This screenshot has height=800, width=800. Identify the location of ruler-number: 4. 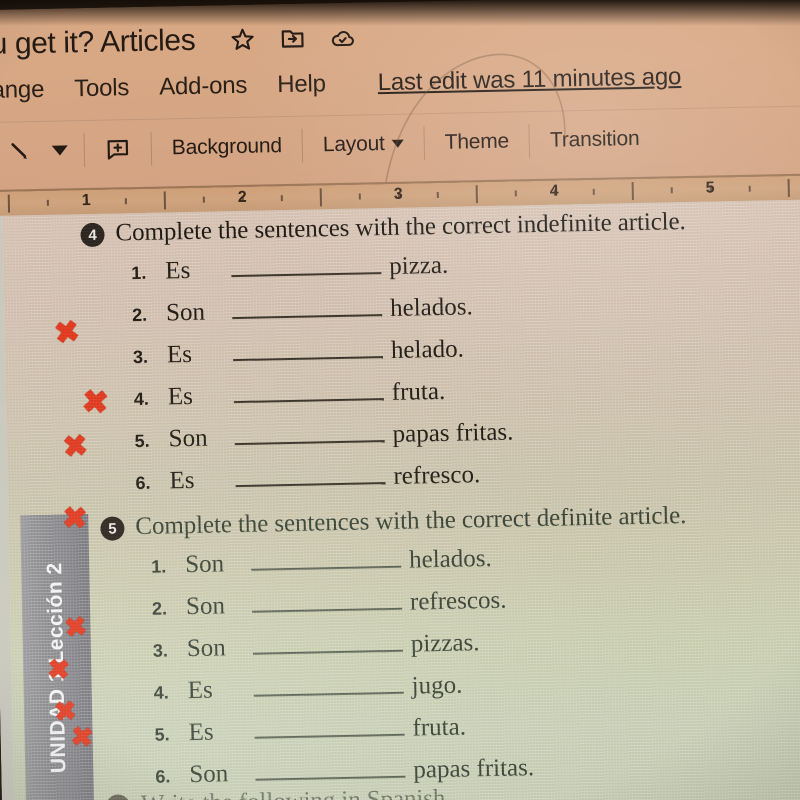
(554, 191).